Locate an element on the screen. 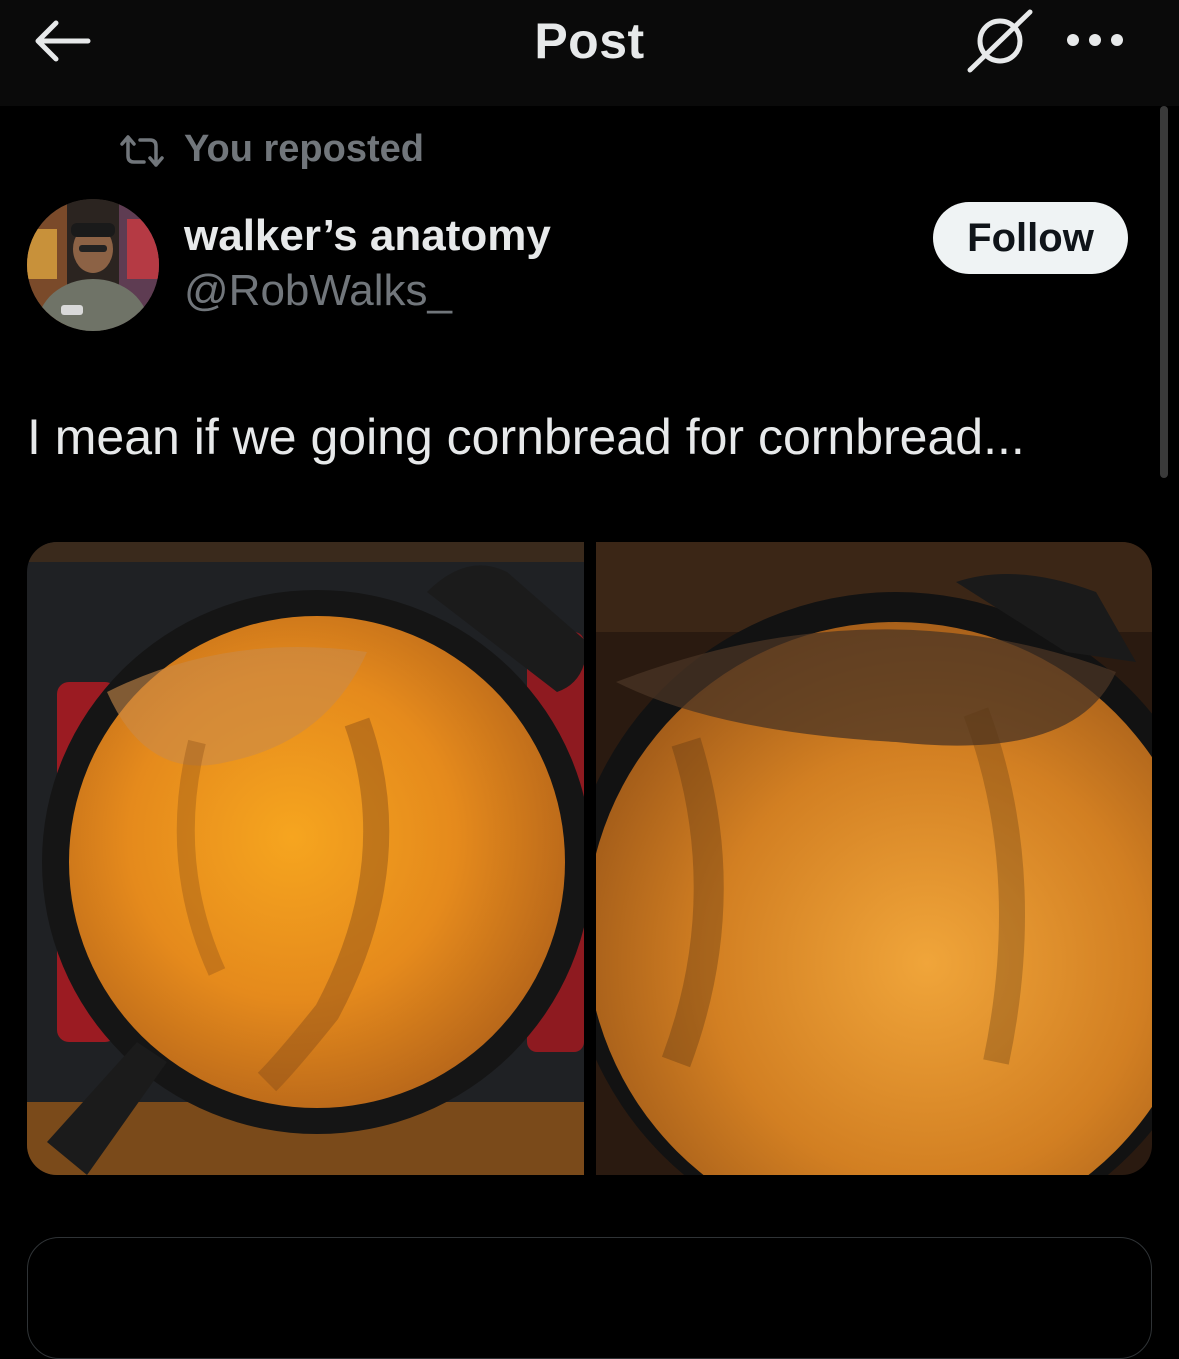 Image resolution: width=1179 pixels, height=1359 pixels. grok-button is located at coordinates (1000, 41).